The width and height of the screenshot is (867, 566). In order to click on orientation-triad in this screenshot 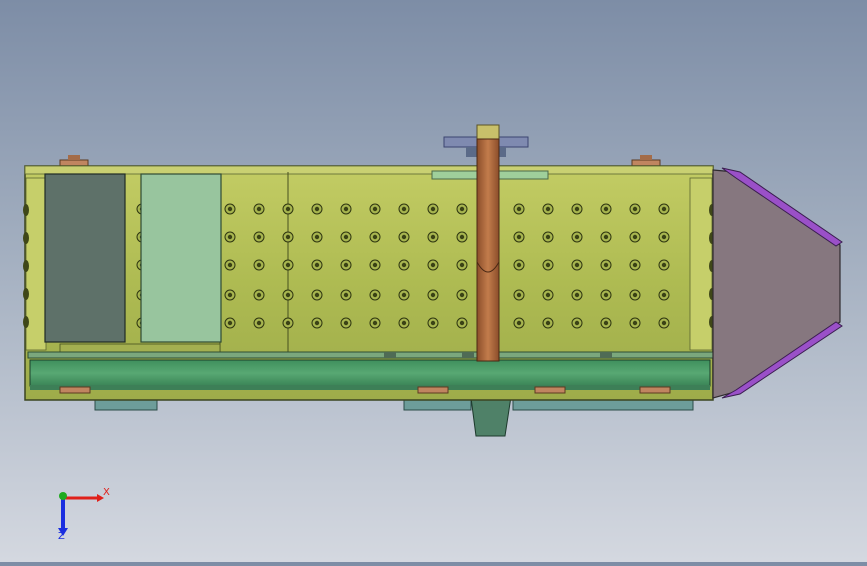, I will do `click(81, 514)`.